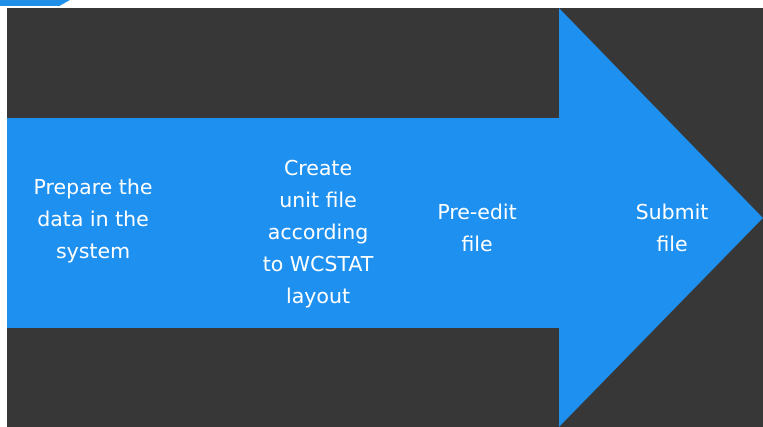 This screenshot has height=427, width=763. What do you see at coordinates (93, 219) in the screenshot?
I see `step-prepare-data: Prepare the data in the system` at bounding box center [93, 219].